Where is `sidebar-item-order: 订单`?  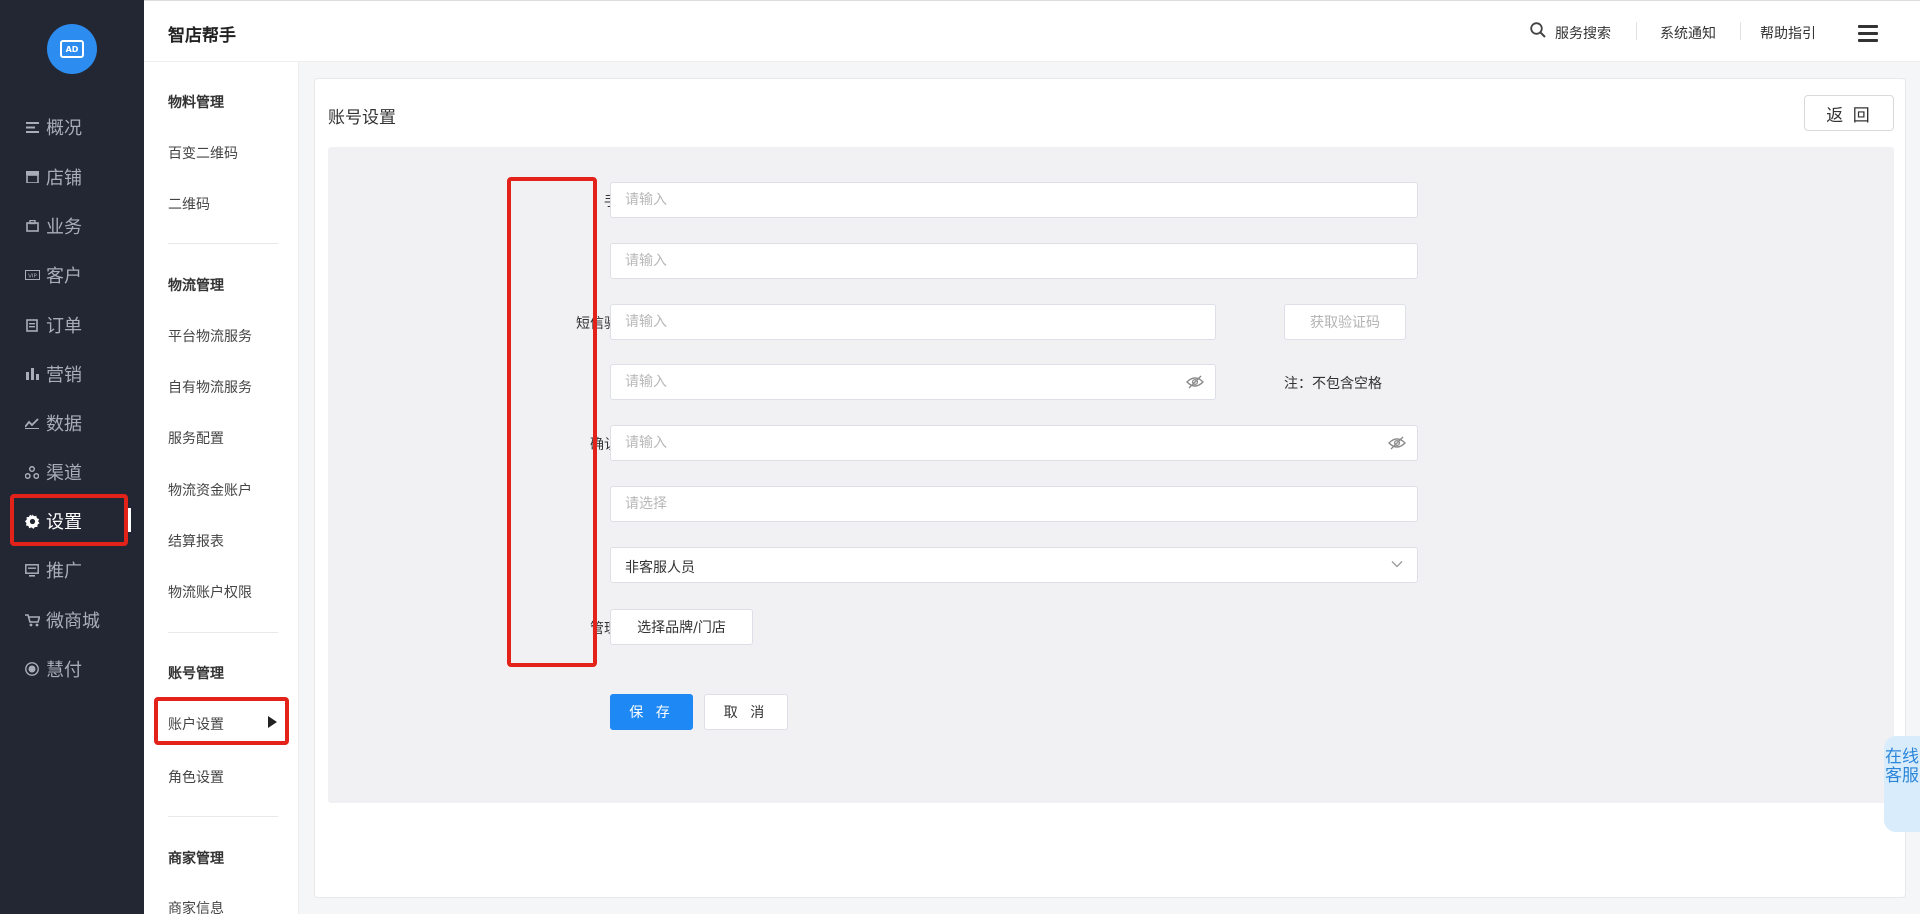
sidebar-item-order: 订单 is located at coordinates (53, 325).